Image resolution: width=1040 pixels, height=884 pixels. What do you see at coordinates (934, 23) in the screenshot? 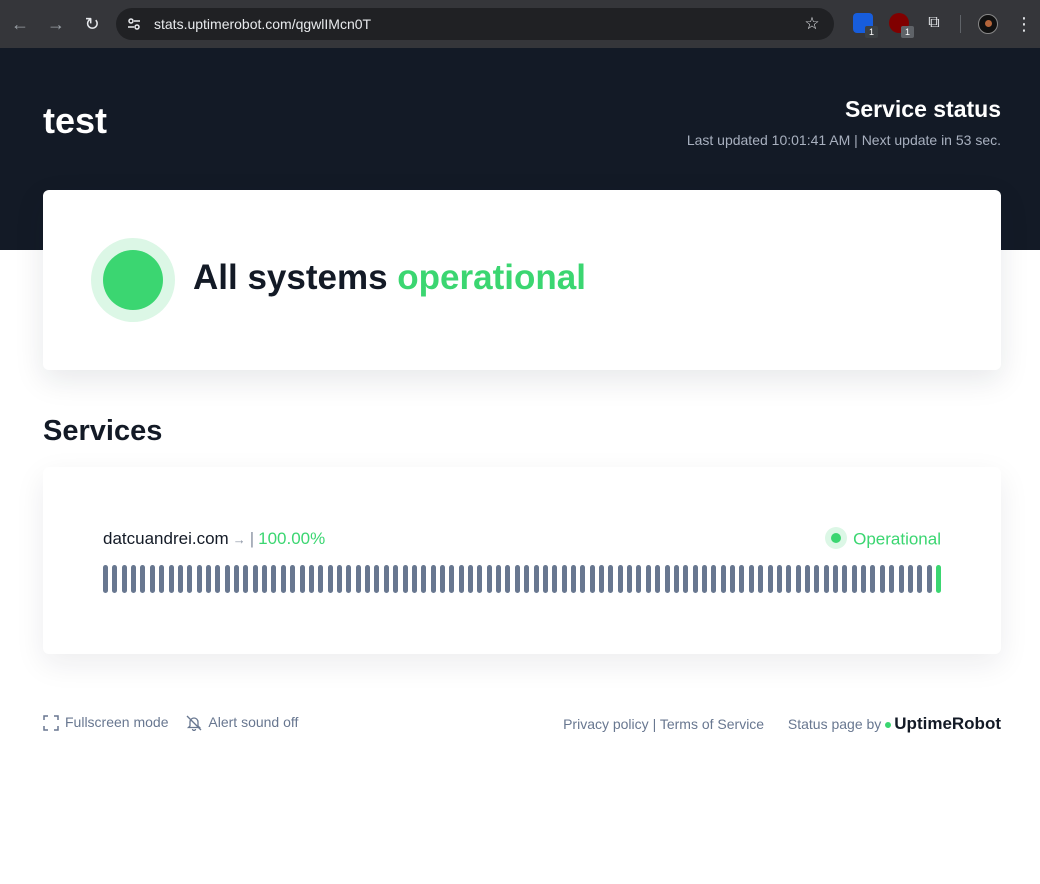
I see `extensions-puzzle-icon: ⧉` at bounding box center [934, 23].